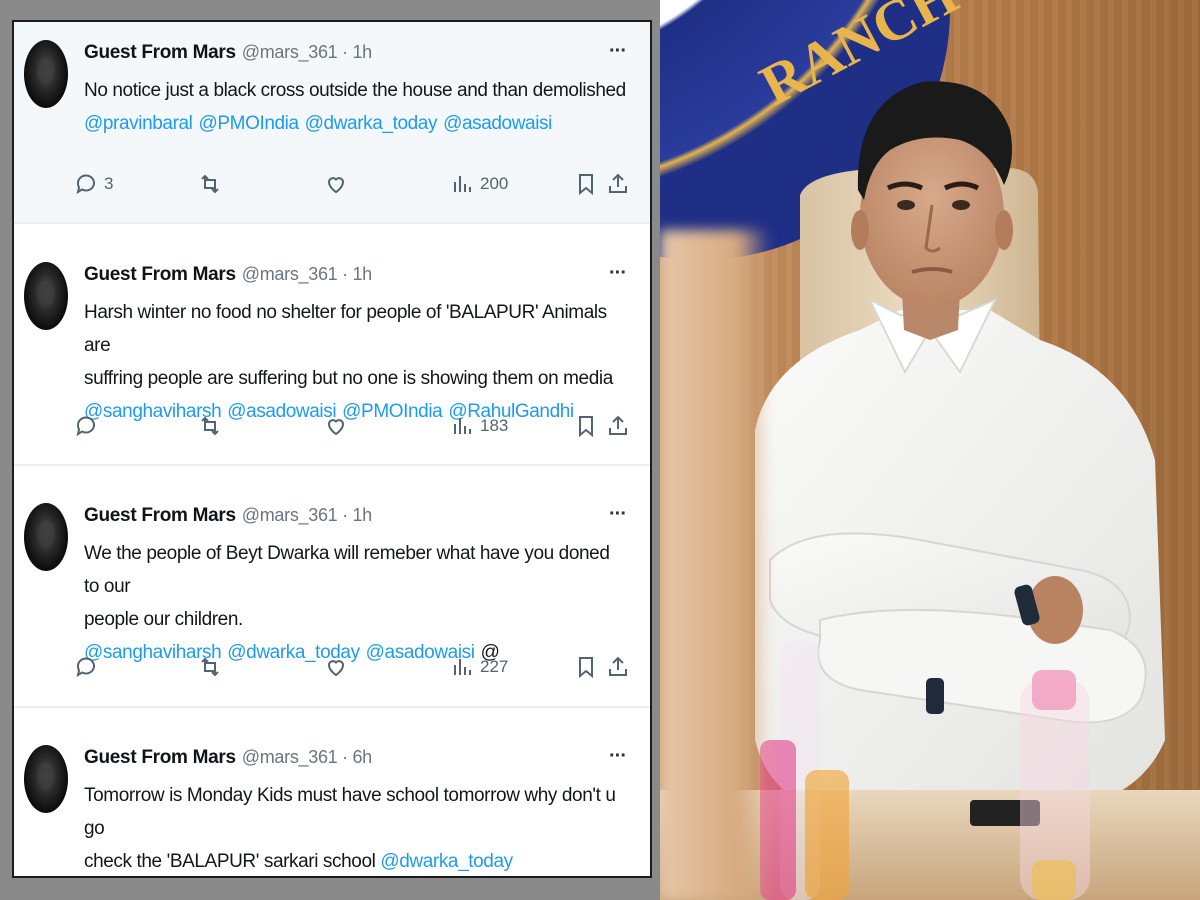  What do you see at coordinates (479, 184) in the screenshot?
I see `views-button: 200` at bounding box center [479, 184].